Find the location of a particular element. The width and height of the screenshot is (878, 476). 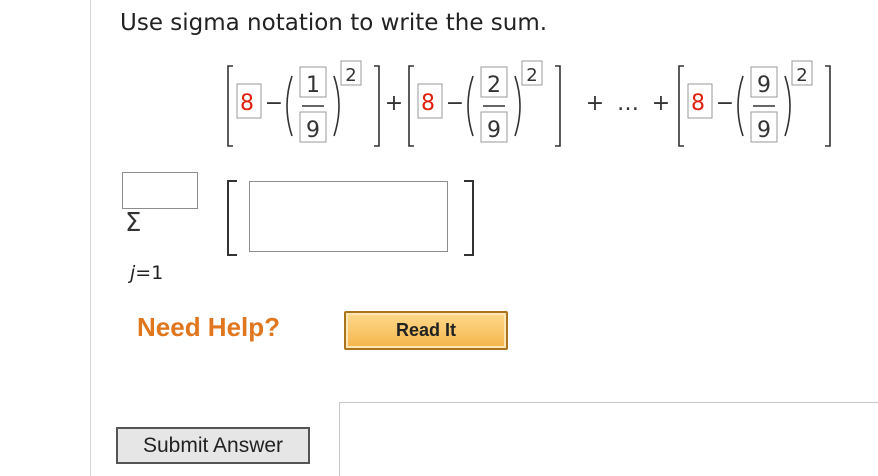

term2-numerator: 2 is located at coordinates (494, 85).